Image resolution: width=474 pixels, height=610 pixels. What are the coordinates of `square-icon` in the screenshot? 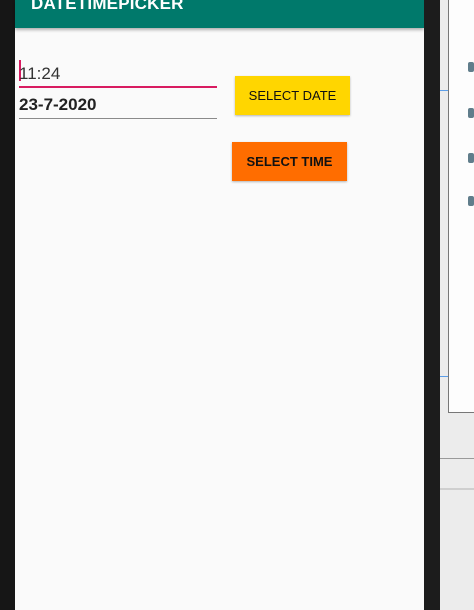 It's located at (471, 158).